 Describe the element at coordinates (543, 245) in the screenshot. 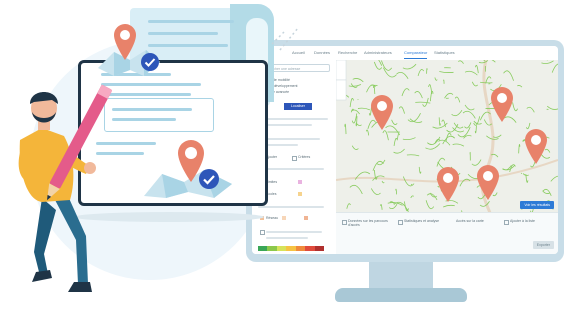

I see `export-button: Exporter` at that location.